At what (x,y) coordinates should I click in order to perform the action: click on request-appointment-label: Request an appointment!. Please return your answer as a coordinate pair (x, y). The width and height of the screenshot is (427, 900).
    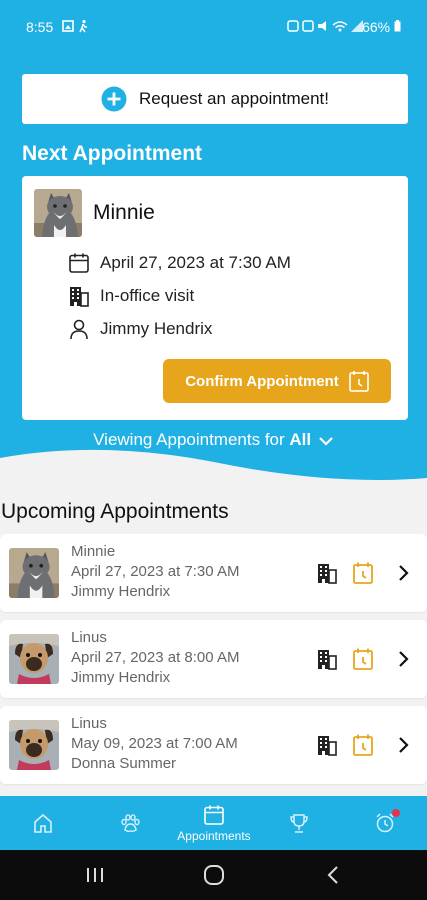
    Looking at the image, I should click on (234, 98).